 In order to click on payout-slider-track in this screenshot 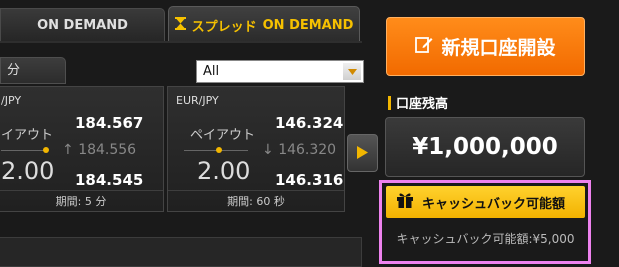, I will do `click(23, 150)`.